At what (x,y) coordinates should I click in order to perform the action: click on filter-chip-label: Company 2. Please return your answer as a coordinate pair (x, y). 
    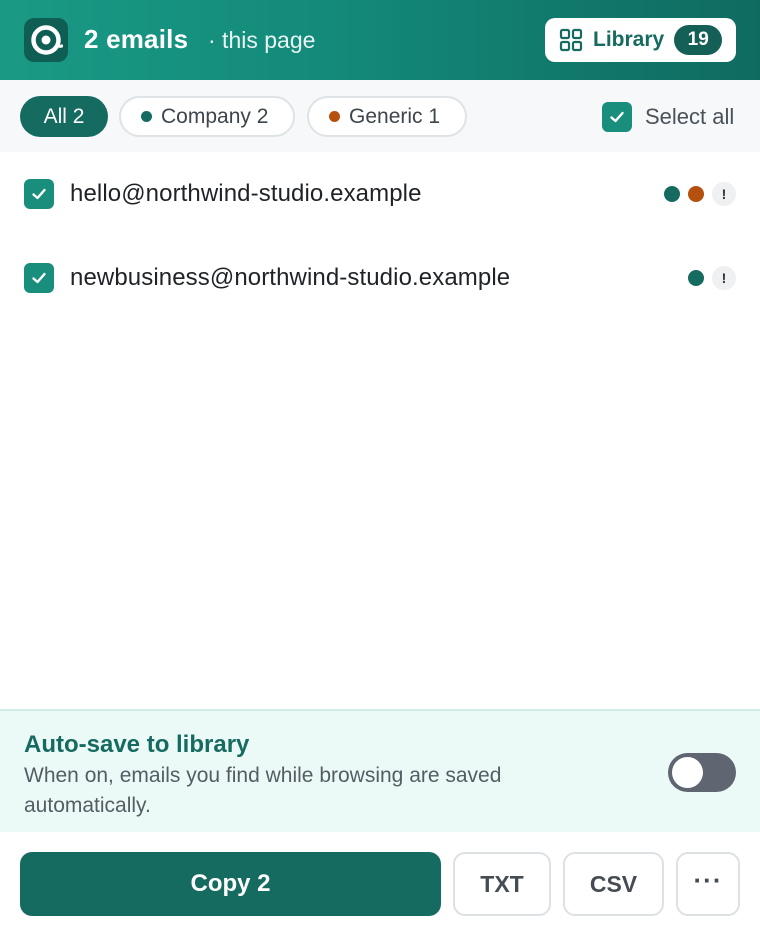
    Looking at the image, I should click on (215, 116).